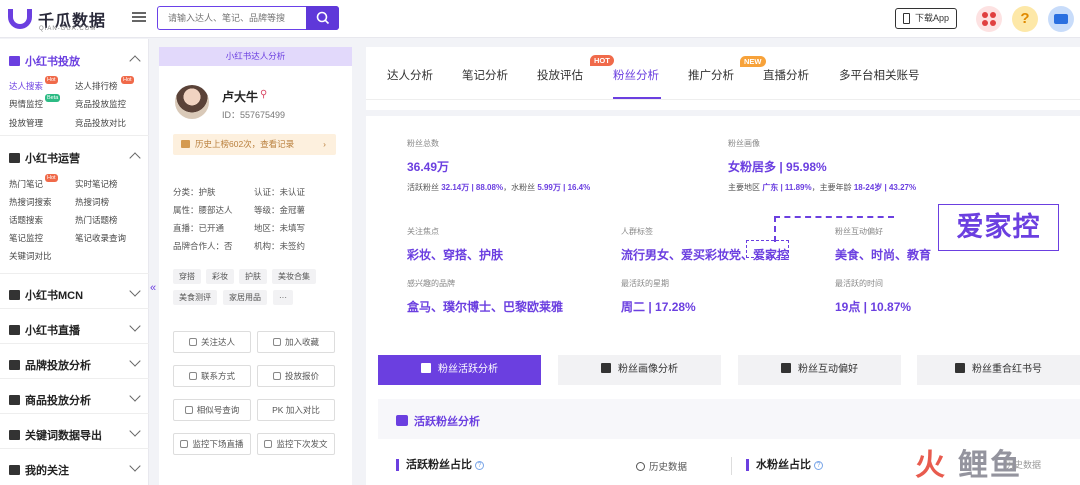  Describe the element at coordinates (879, 75) in the screenshot. I see `tab-multi-platform: 多平台相关账号` at that location.